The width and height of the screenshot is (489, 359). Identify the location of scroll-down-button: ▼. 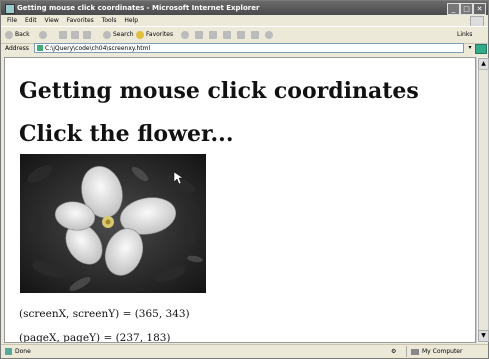
(483, 336).